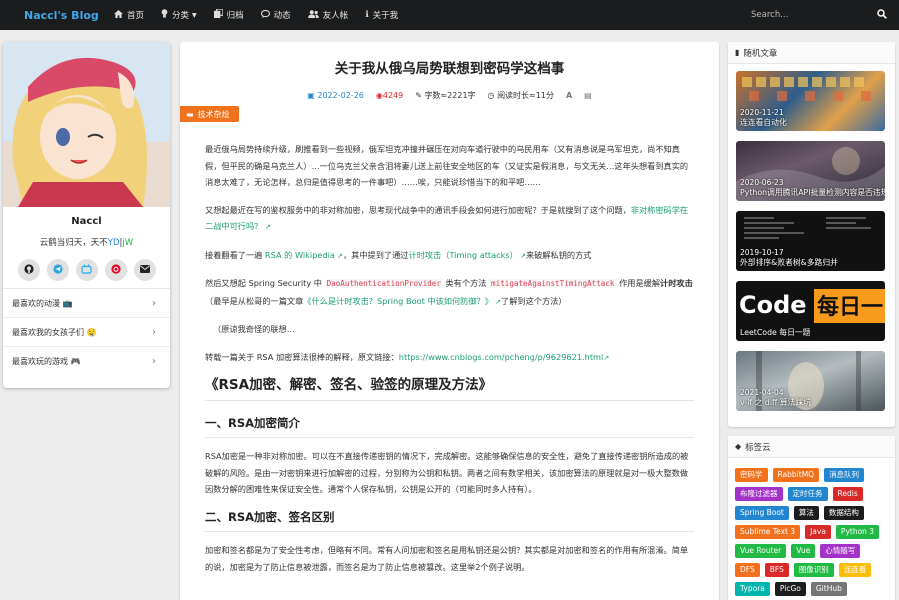 The height and width of the screenshot is (600, 899). Describe the element at coordinates (810, 171) in the screenshot. I see `random-article-card: 2020-06-23 Python调用腾讯API批量检测内容是否违规` at that location.